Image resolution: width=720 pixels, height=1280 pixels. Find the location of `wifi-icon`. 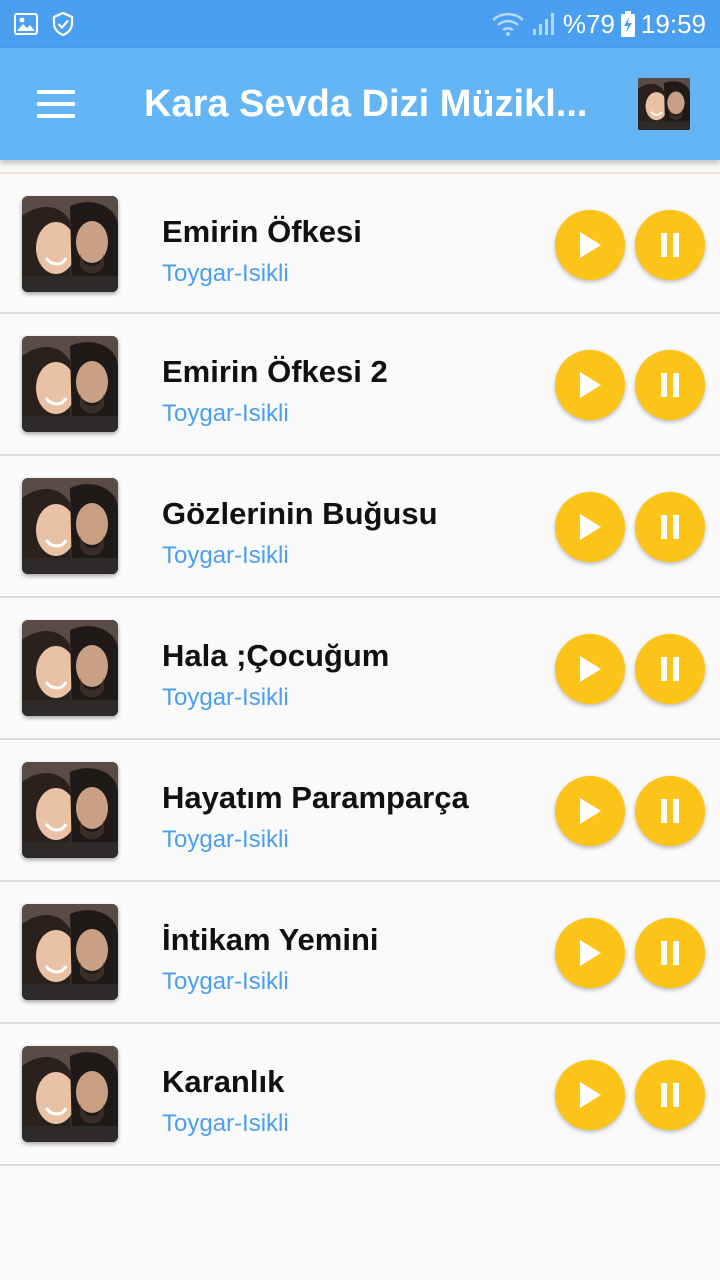

wifi-icon is located at coordinates (508, 24).